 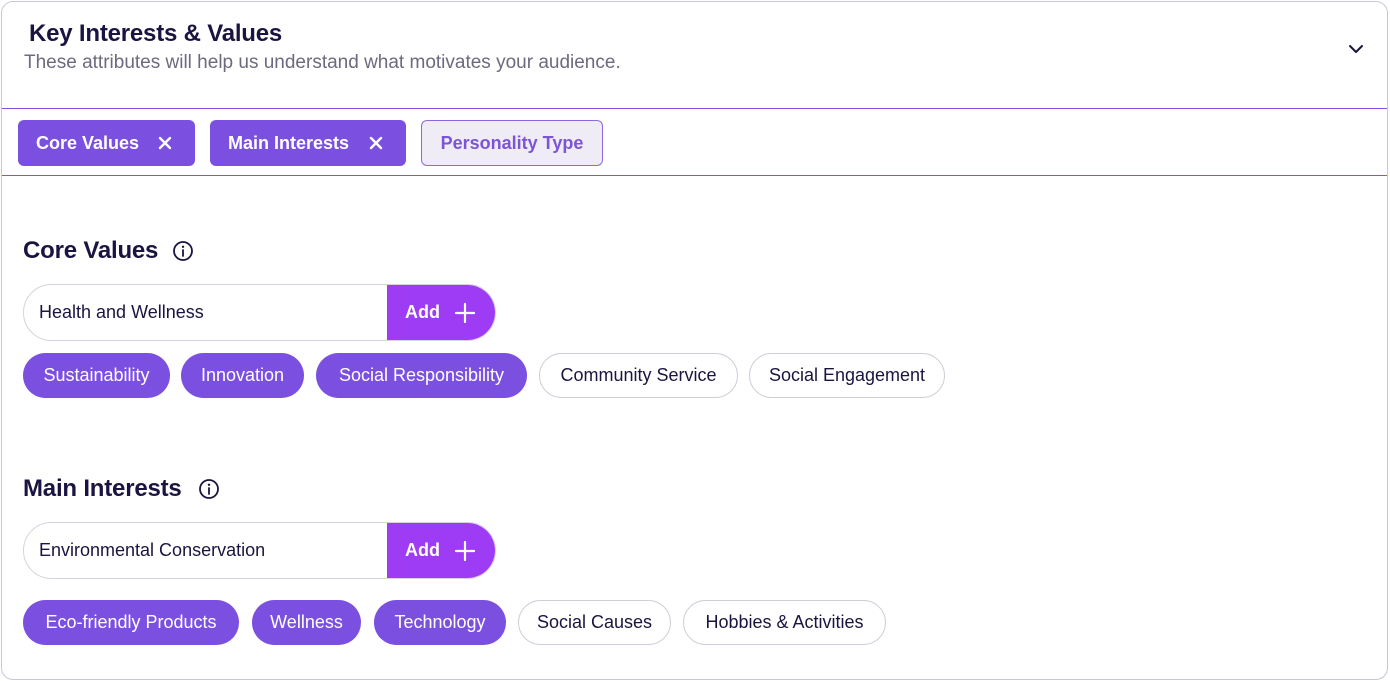 What do you see at coordinates (1356, 49) in the screenshot?
I see `chevron-down-icon` at bounding box center [1356, 49].